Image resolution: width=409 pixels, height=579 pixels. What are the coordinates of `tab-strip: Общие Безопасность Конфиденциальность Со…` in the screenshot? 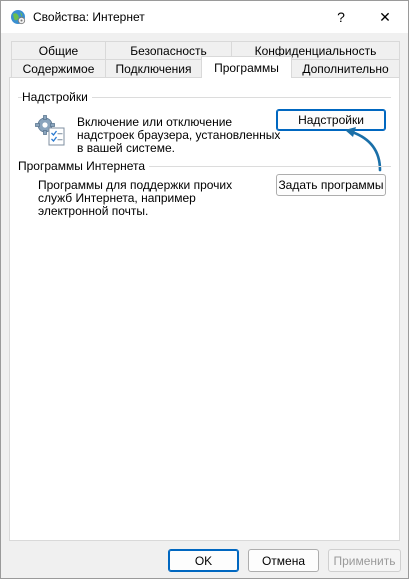 It's located at (204, 55).